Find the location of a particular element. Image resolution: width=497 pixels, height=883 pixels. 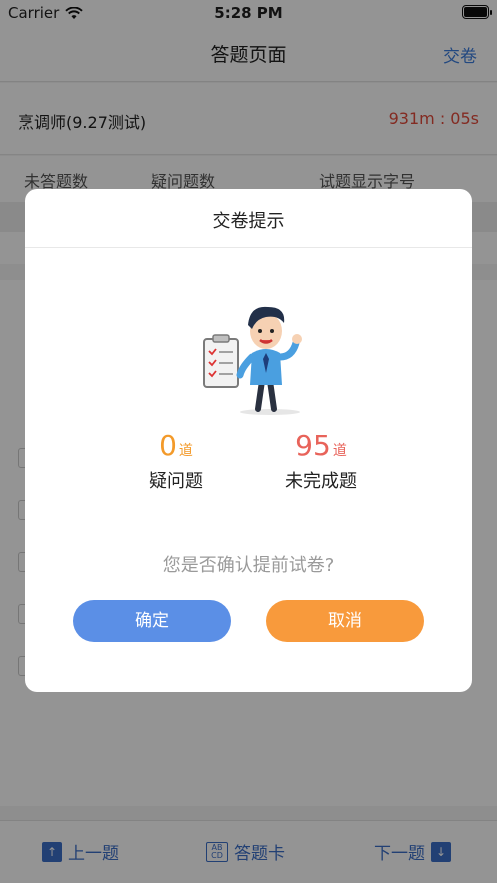

doubt-question-stat: 0道 疑问题 is located at coordinates (176, 461).